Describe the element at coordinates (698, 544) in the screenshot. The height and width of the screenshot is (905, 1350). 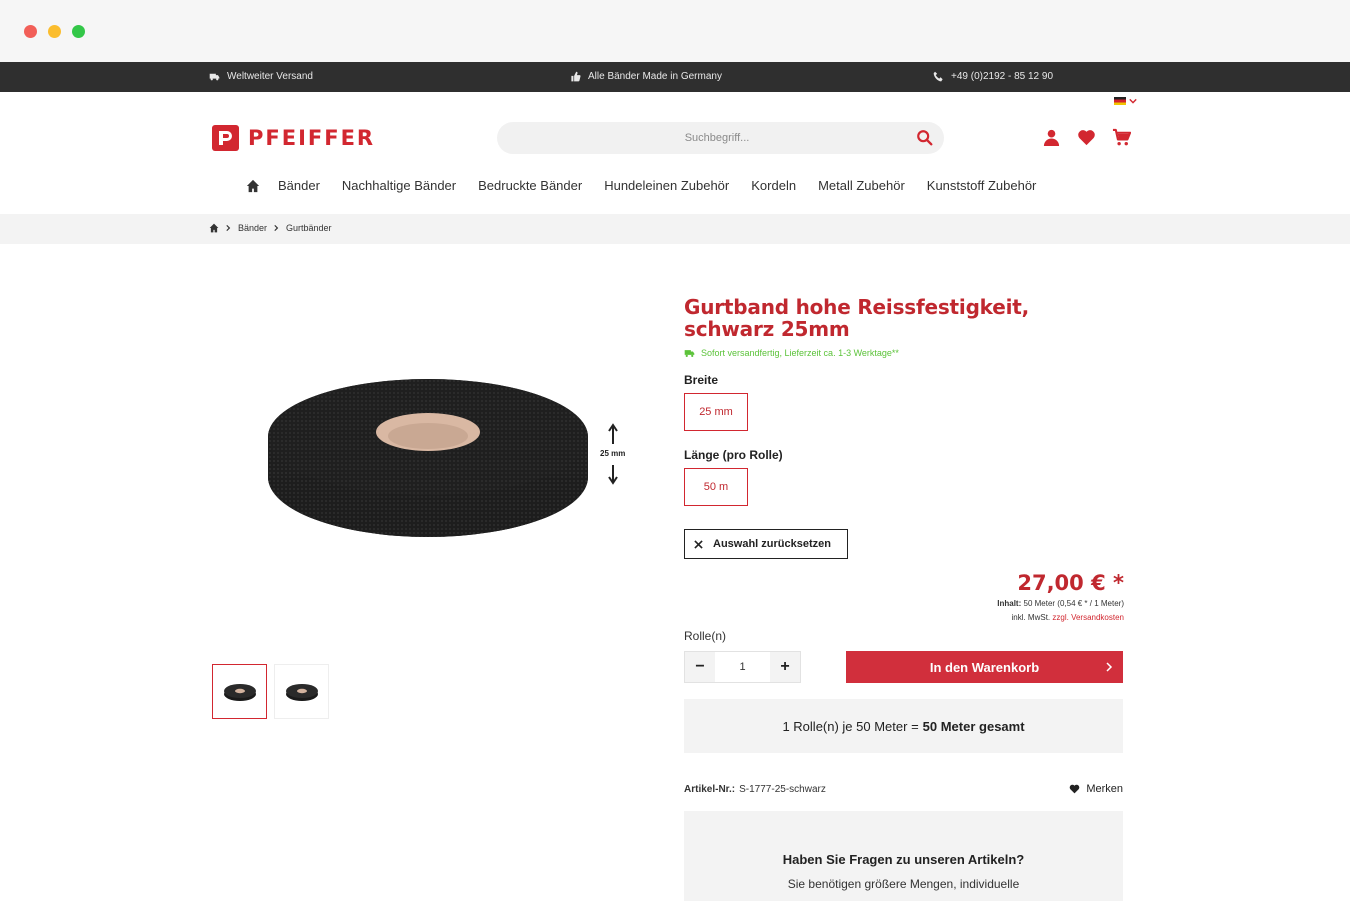
I see `close-icon` at that location.